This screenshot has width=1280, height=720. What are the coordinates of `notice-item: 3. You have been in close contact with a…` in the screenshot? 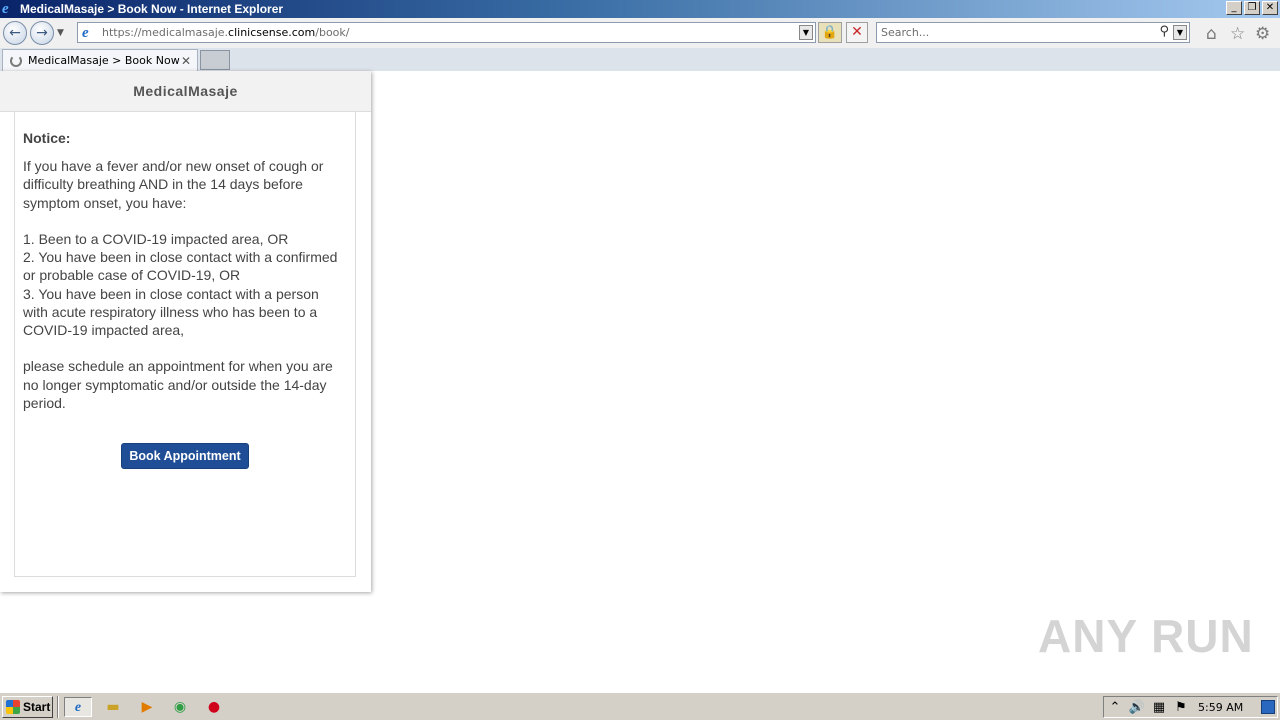 It's located at (171, 312).